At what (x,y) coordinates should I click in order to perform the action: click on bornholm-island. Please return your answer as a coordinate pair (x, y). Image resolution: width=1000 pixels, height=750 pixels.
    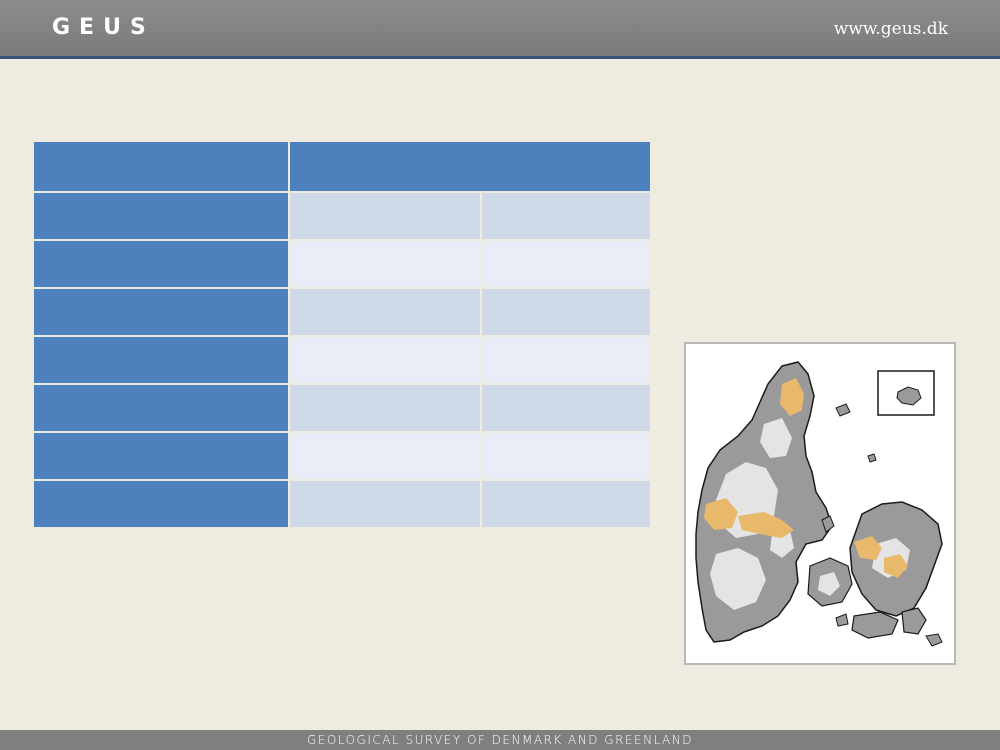
    Looking at the image, I should click on (909, 396).